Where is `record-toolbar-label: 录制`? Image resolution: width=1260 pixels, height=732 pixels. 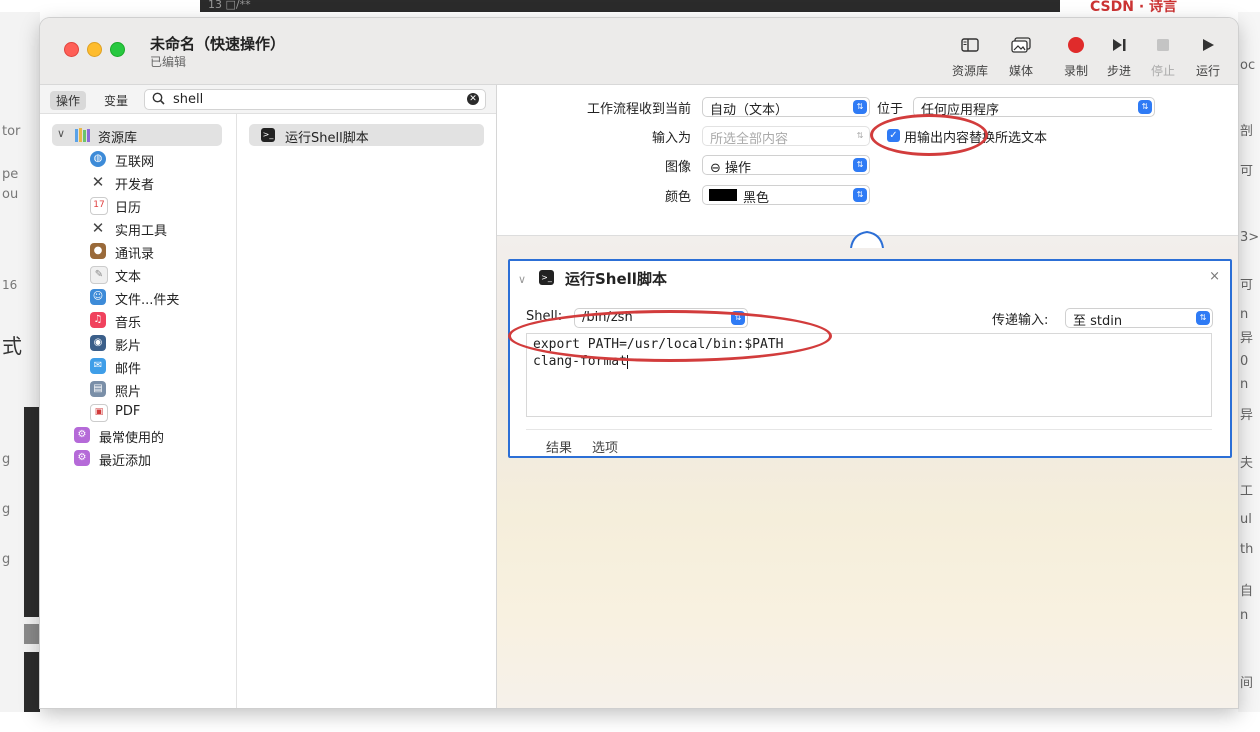 record-toolbar-label: 录制 is located at coordinates (1075, 71).